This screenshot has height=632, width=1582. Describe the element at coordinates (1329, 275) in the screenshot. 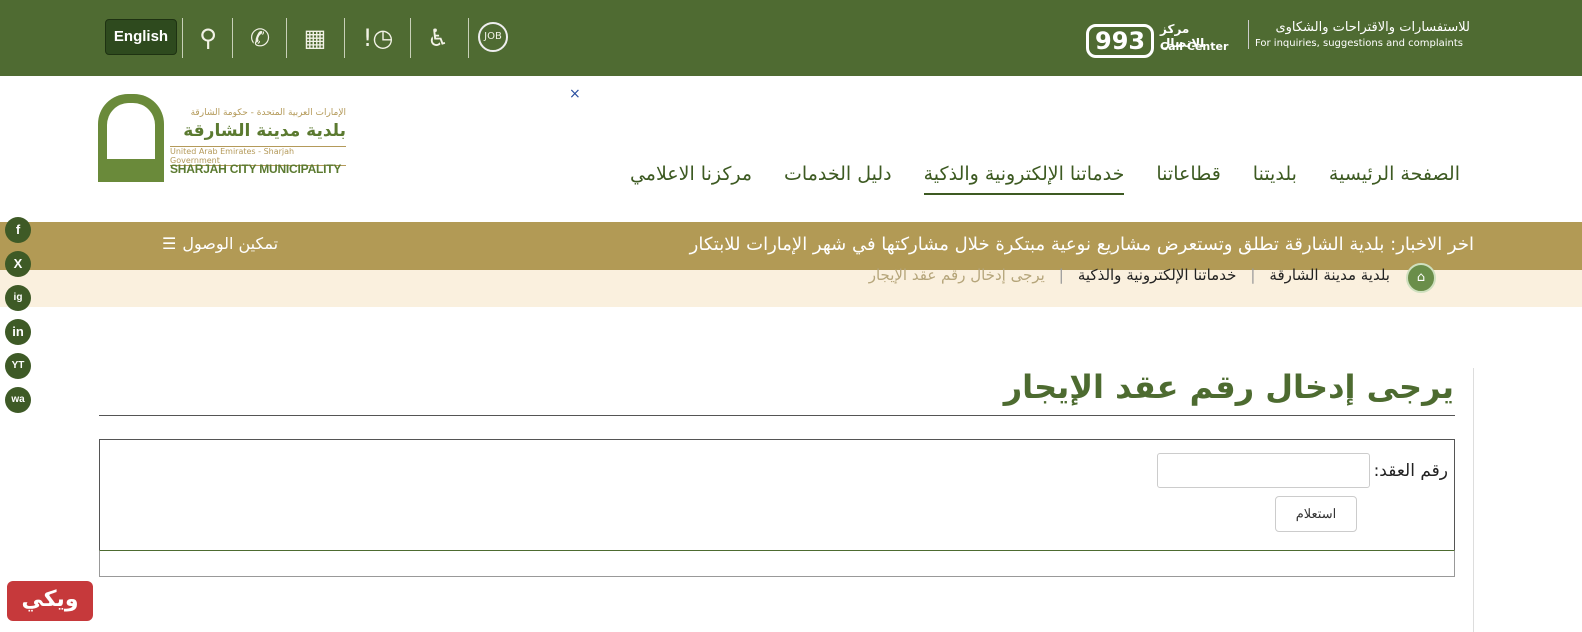

I see `breadcrumb-item: بلدية مدينة الشارقة` at that location.